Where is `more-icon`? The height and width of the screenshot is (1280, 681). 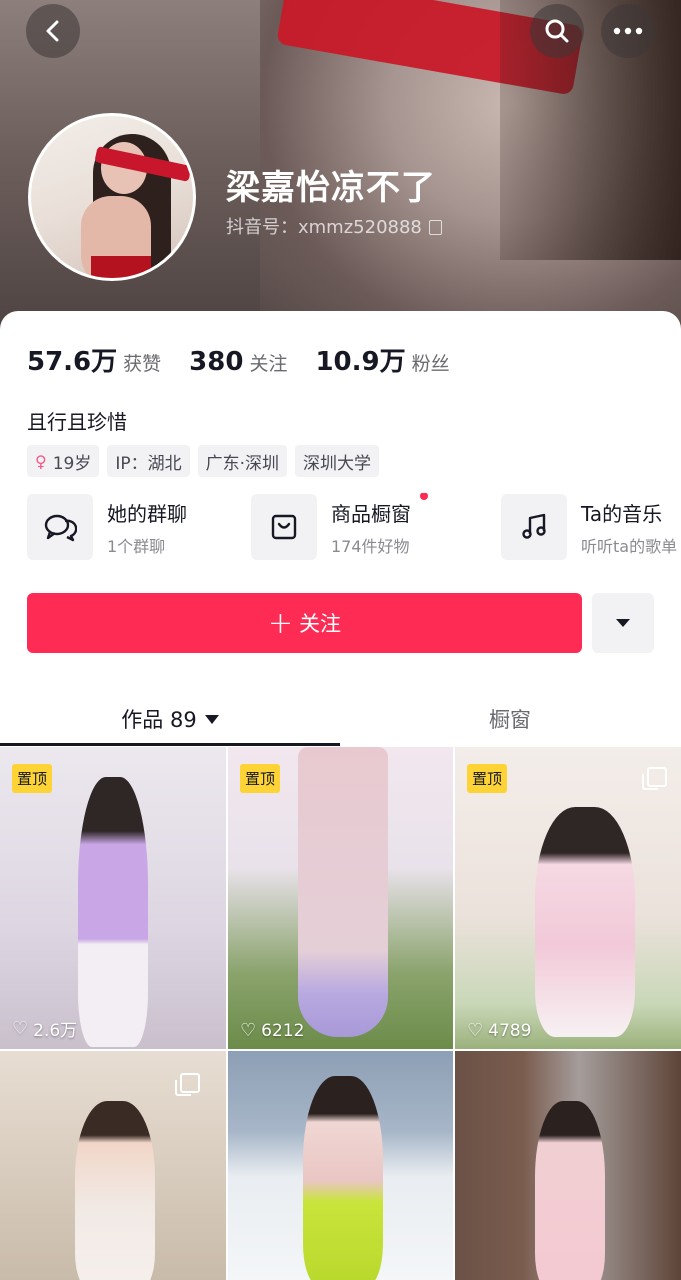 more-icon is located at coordinates (628, 31).